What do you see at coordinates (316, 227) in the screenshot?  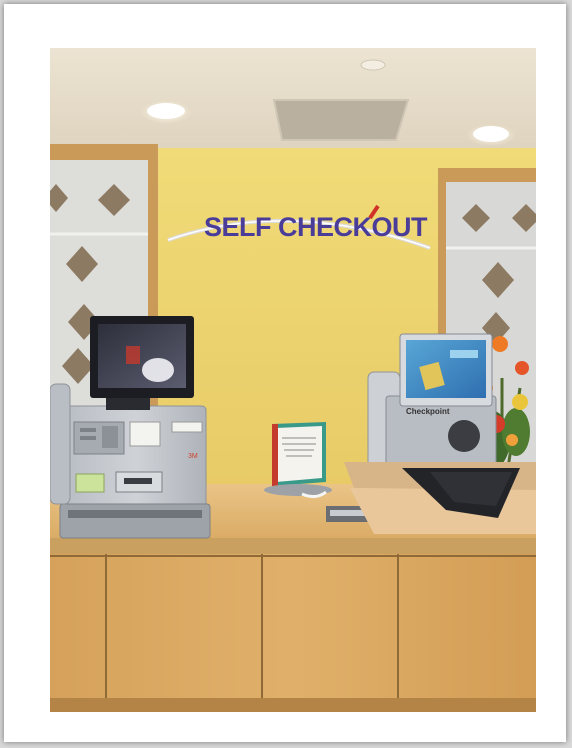 I see `sign-text: SELF CHECKOUT` at bounding box center [316, 227].